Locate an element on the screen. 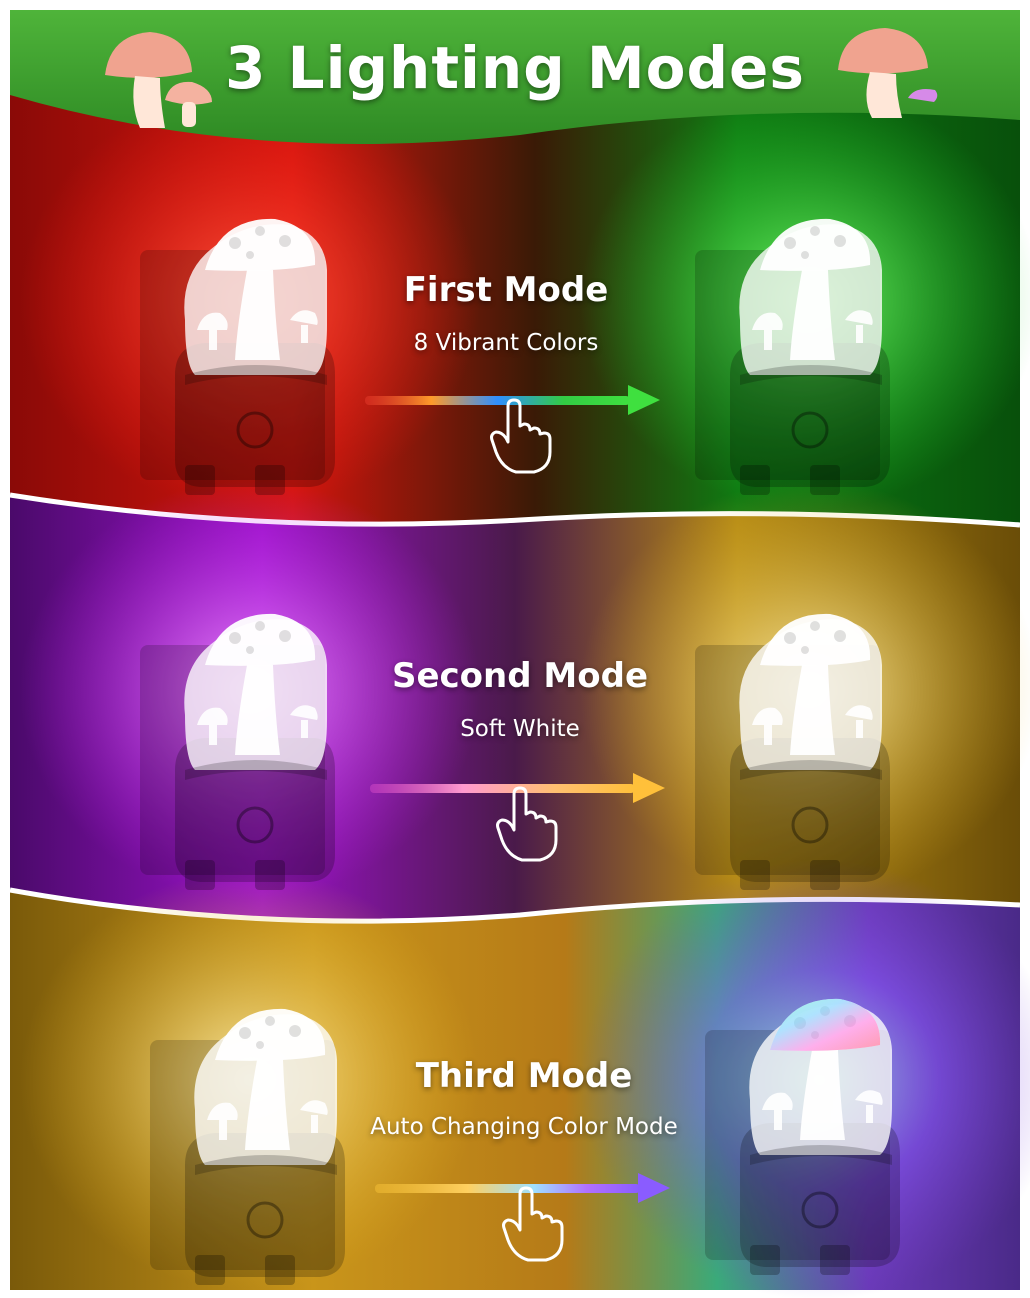 The image size is (1030, 1298). night-light-purple is located at coordinates (237, 752).